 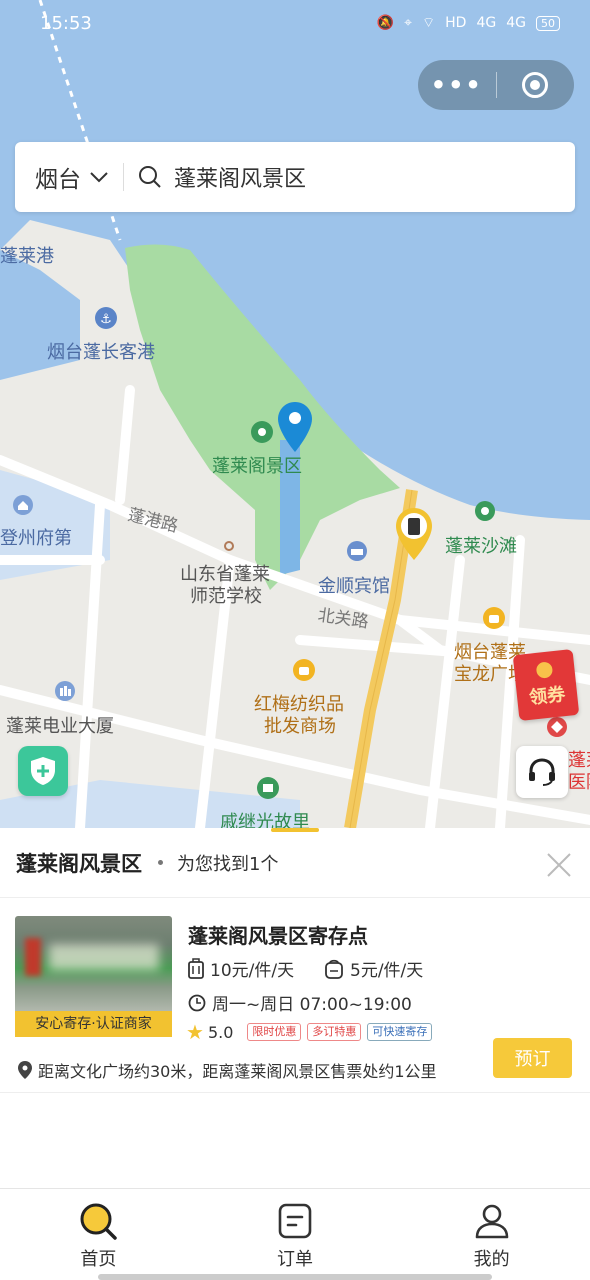 I want to click on camera-poi-icon, so click(x=262, y=434).